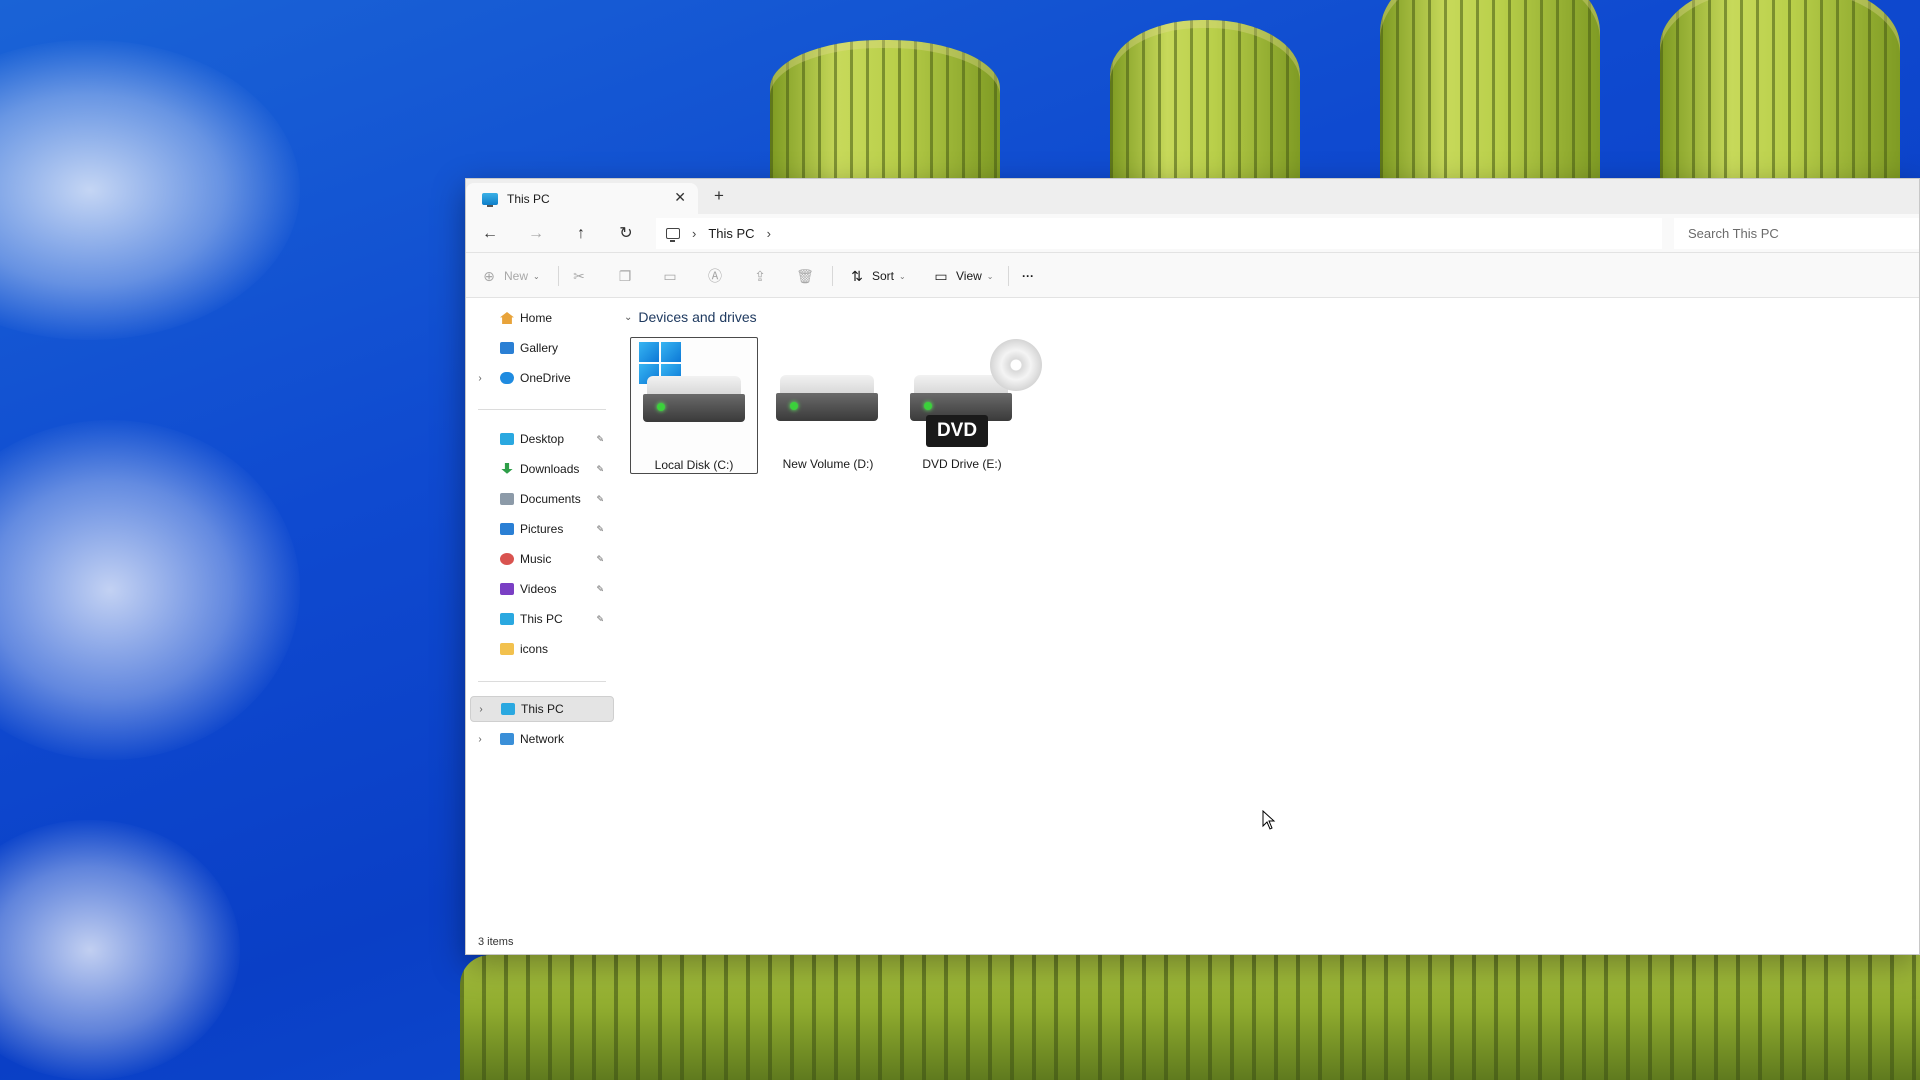  I want to click on cut-button: ✂, so click(582, 276).